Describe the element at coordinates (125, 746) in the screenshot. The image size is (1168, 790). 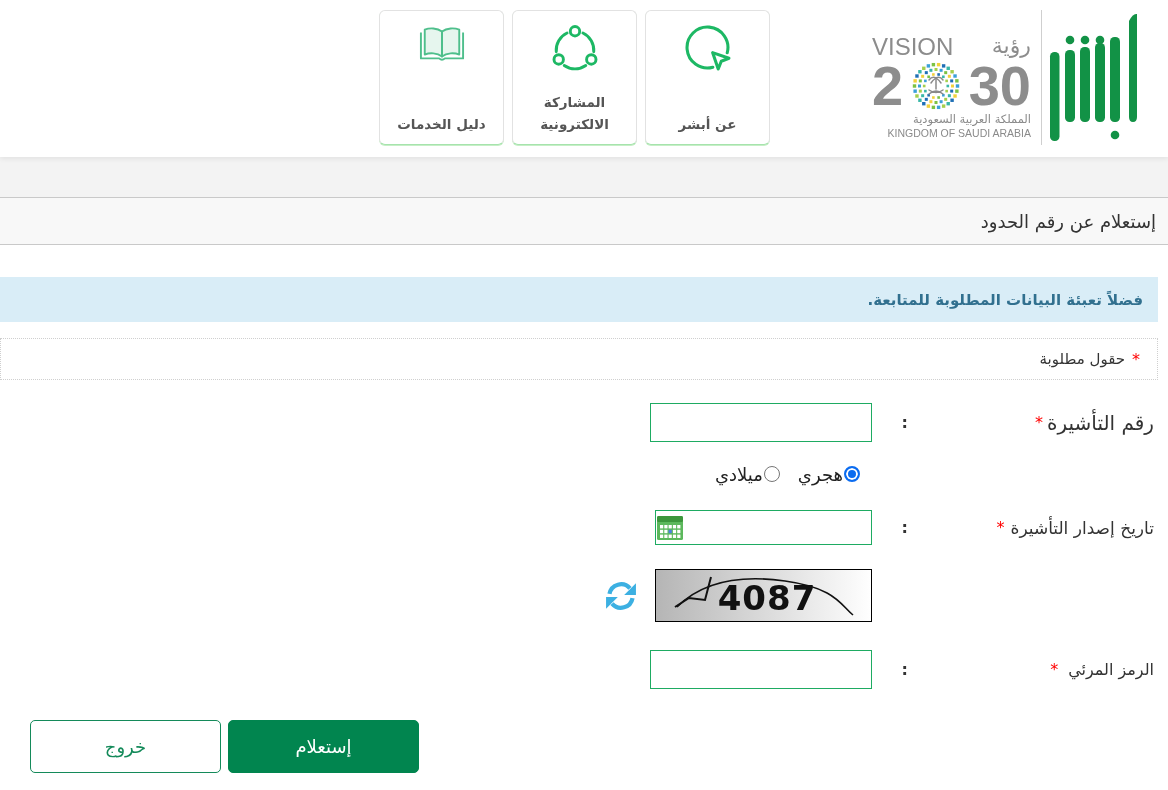
I see `action-button: خروج` at that location.